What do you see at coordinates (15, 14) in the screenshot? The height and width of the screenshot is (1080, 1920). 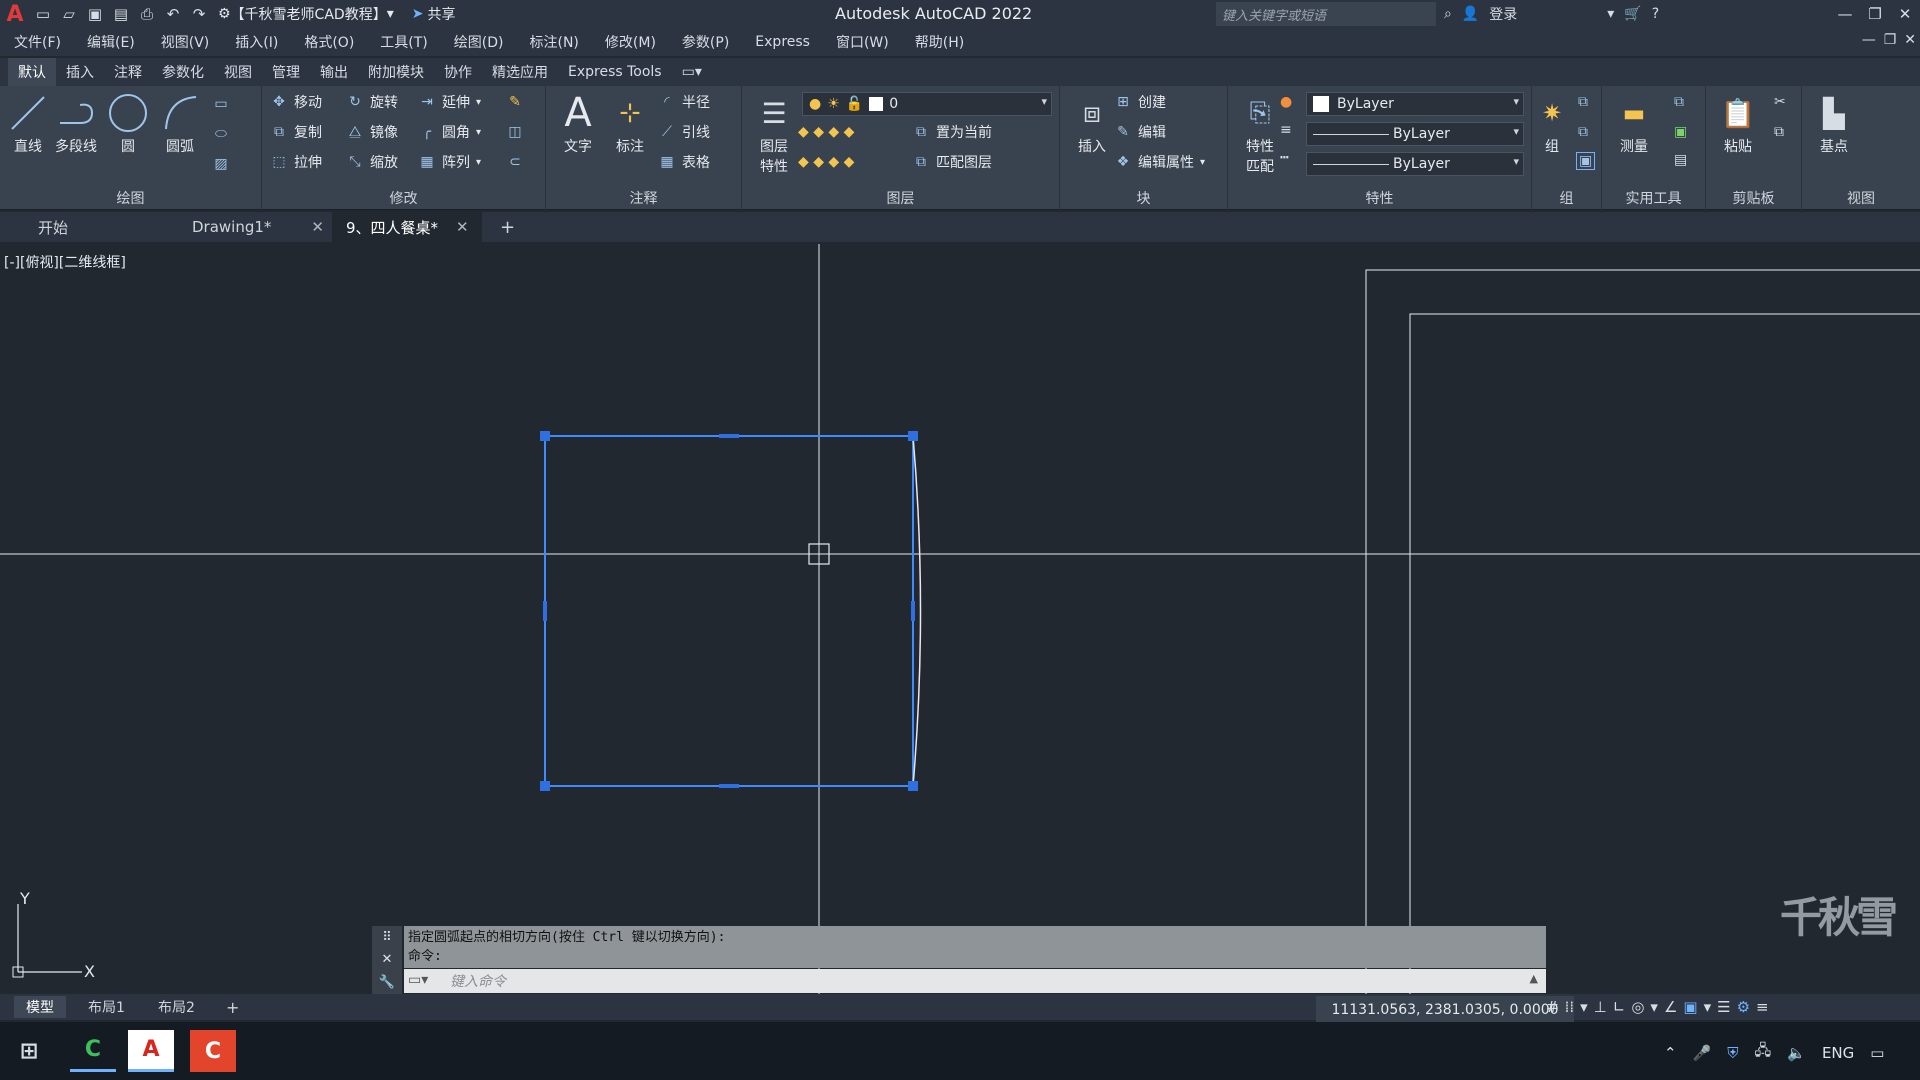 I see `autocad-logo-icon: A` at bounding box center [15, 14].